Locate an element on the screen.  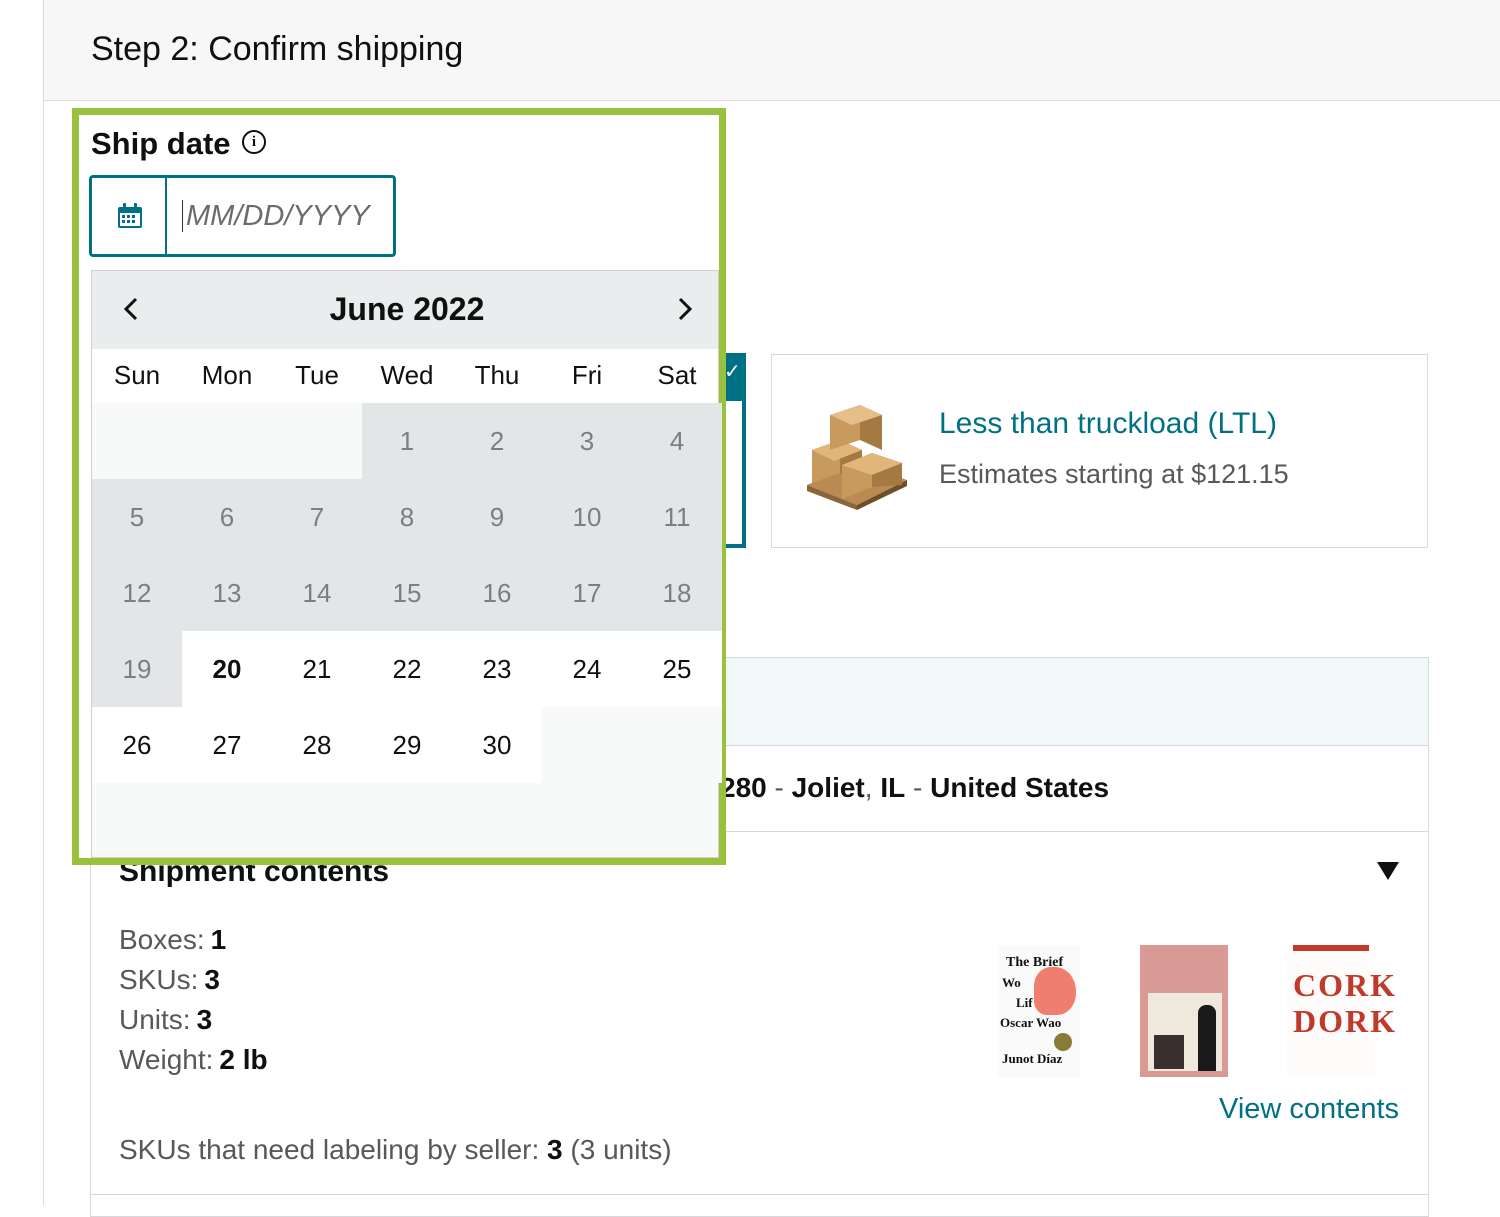
caret-down-icon is located at coordinates (1388, 871).